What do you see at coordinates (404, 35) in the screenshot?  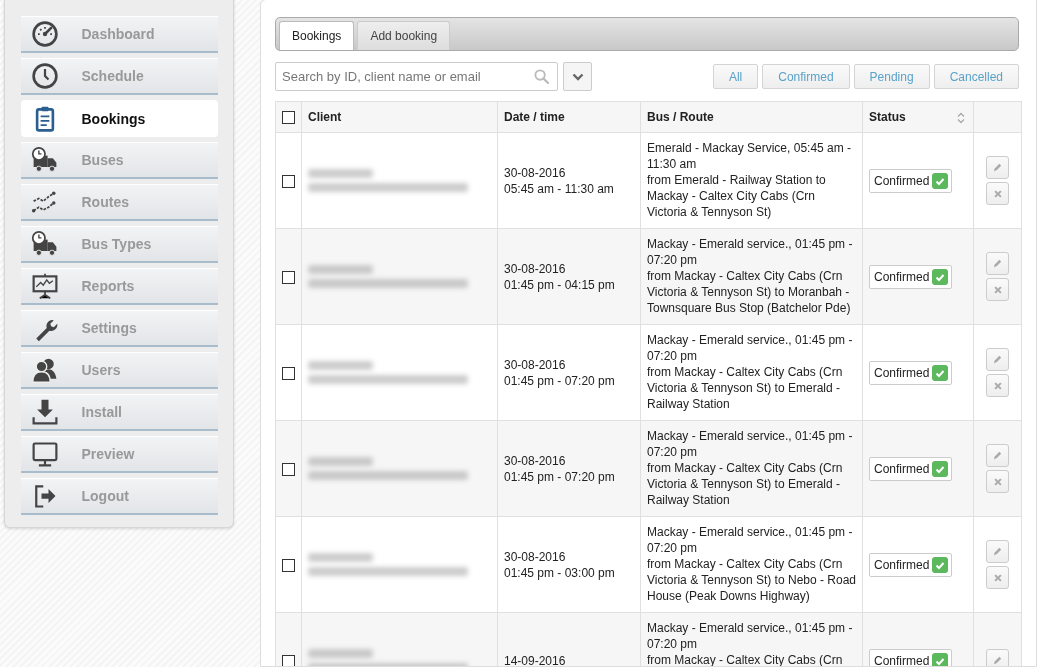 I see `tab: Add booking` at bounding box center [404, 35].